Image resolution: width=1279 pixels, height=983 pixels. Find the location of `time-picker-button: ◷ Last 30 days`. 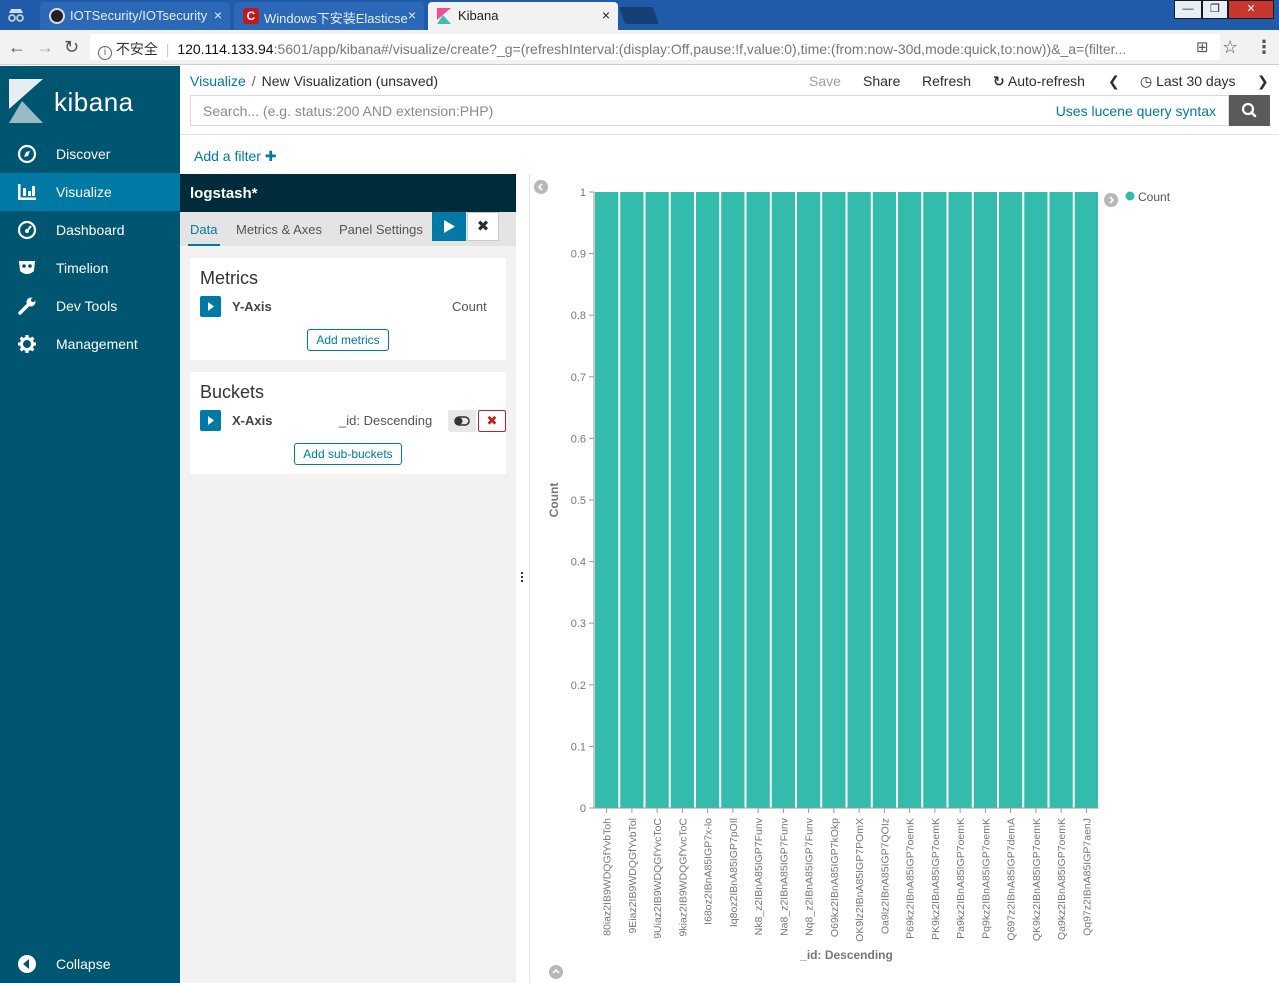

time-picker-button: ◷ Last 30 days is located at coordinates (1188, 81).